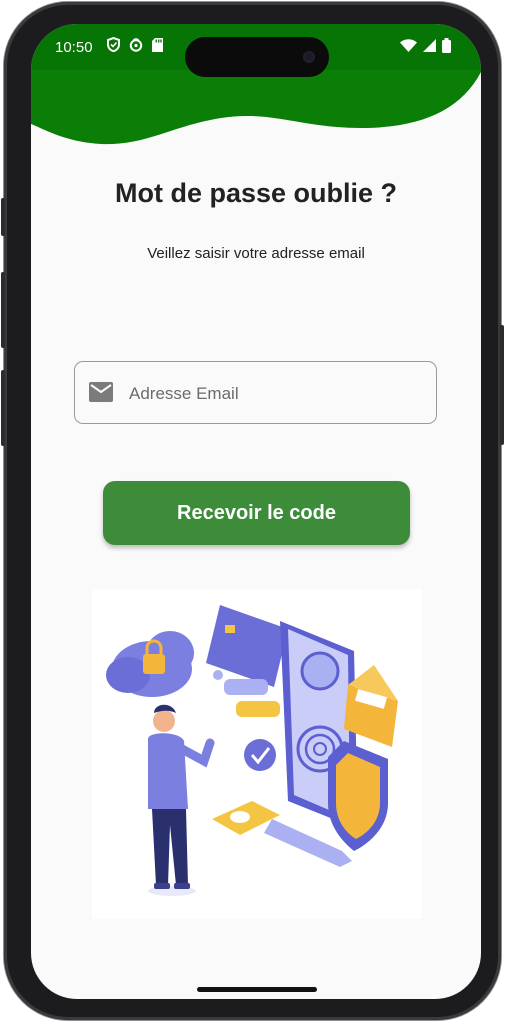 This screenshot has height=1023, width=505. What do you see at coordinates (446, 45) in the screenshot?
I see `battery-icon` at bounding box center [446, 45].